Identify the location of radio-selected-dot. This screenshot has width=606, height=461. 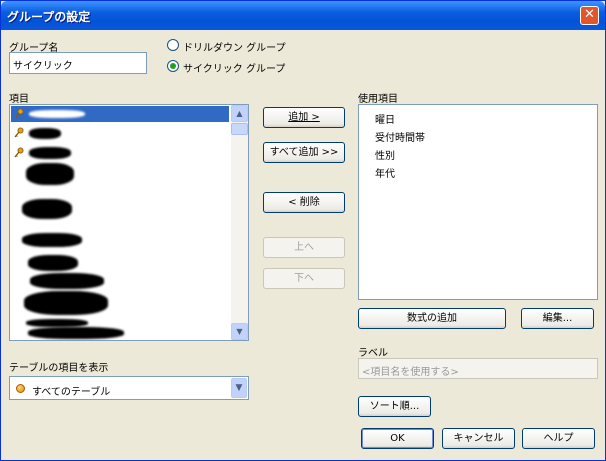
(173, 66).